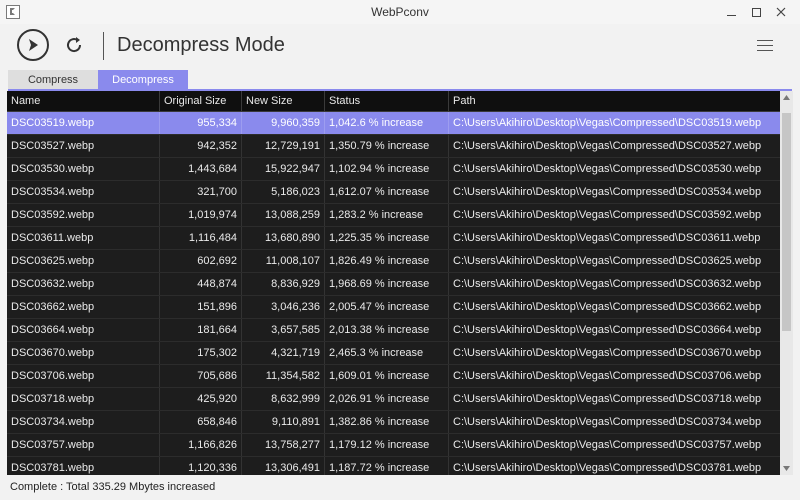 This screenshot has height=500, width=800. Describe the element at coordinates (83, 261) in the screenshot. I see `cell-name: DSC03625.webp` at that location.